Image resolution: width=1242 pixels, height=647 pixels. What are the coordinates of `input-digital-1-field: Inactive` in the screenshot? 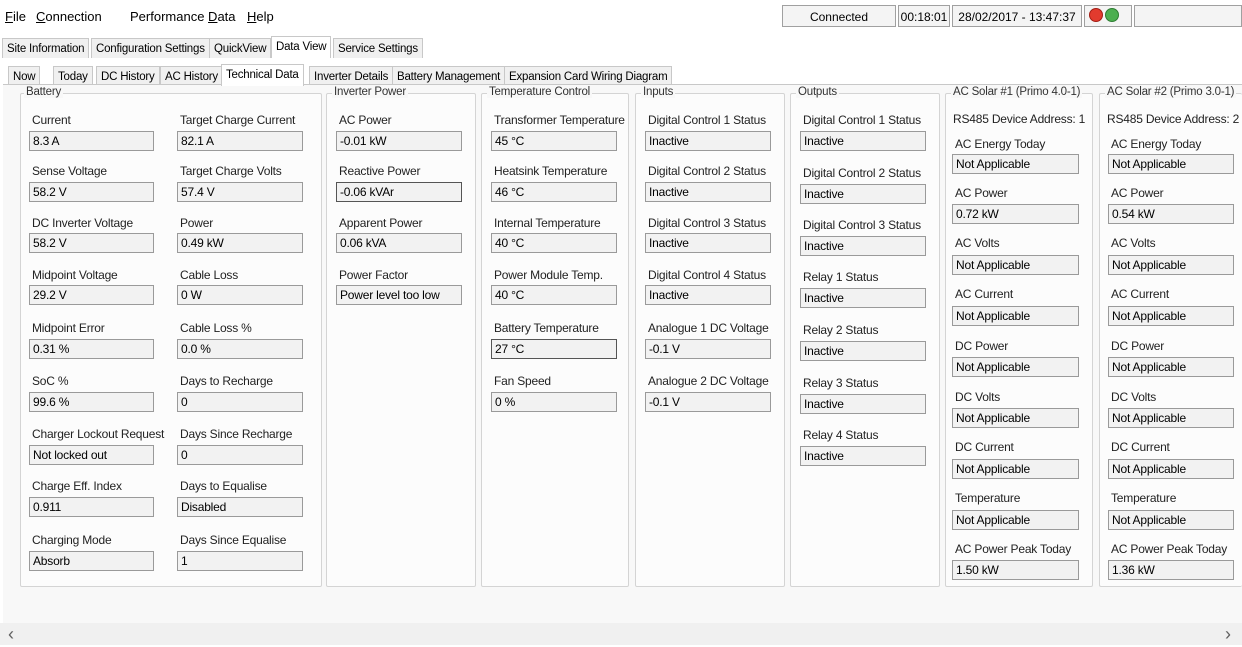 It's located at (708, 141).